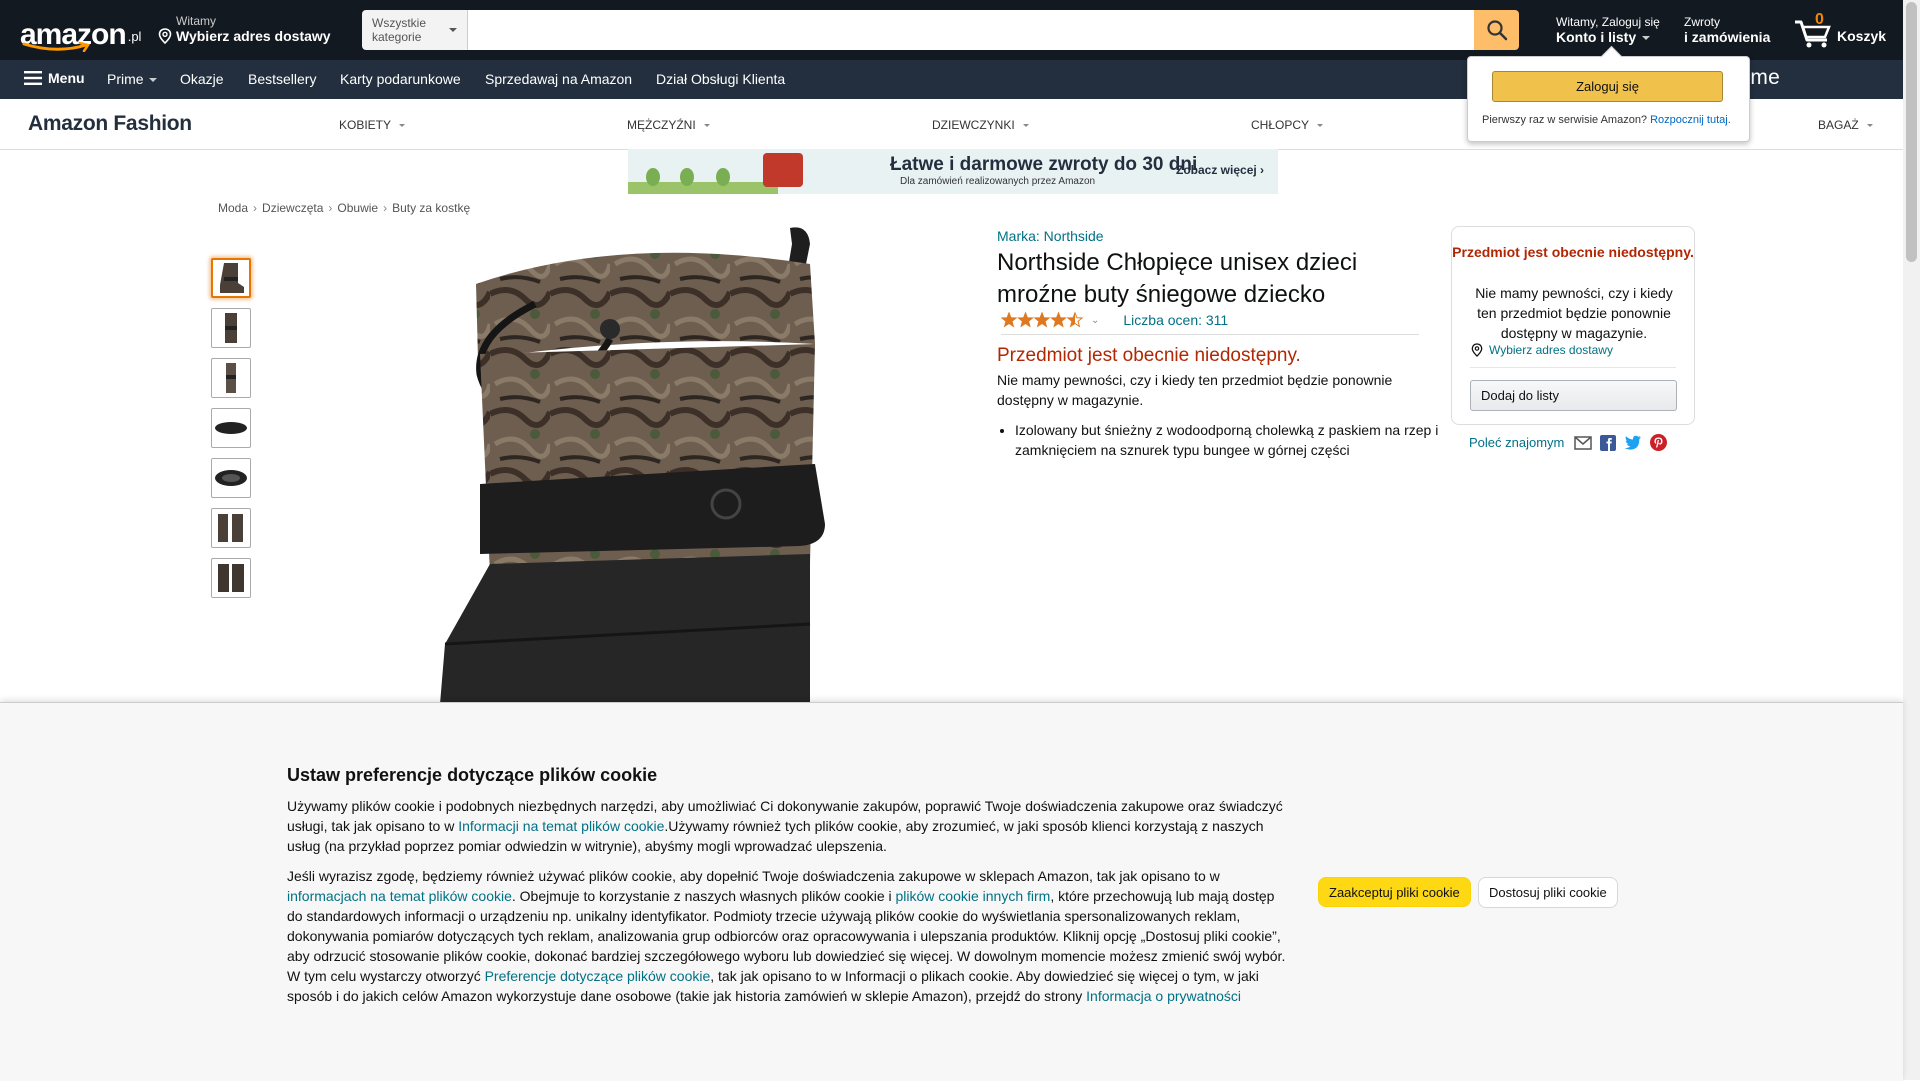 This screenshot has height=1081, width=1920. I want to click on twitter-icon, so click(1633, 442).